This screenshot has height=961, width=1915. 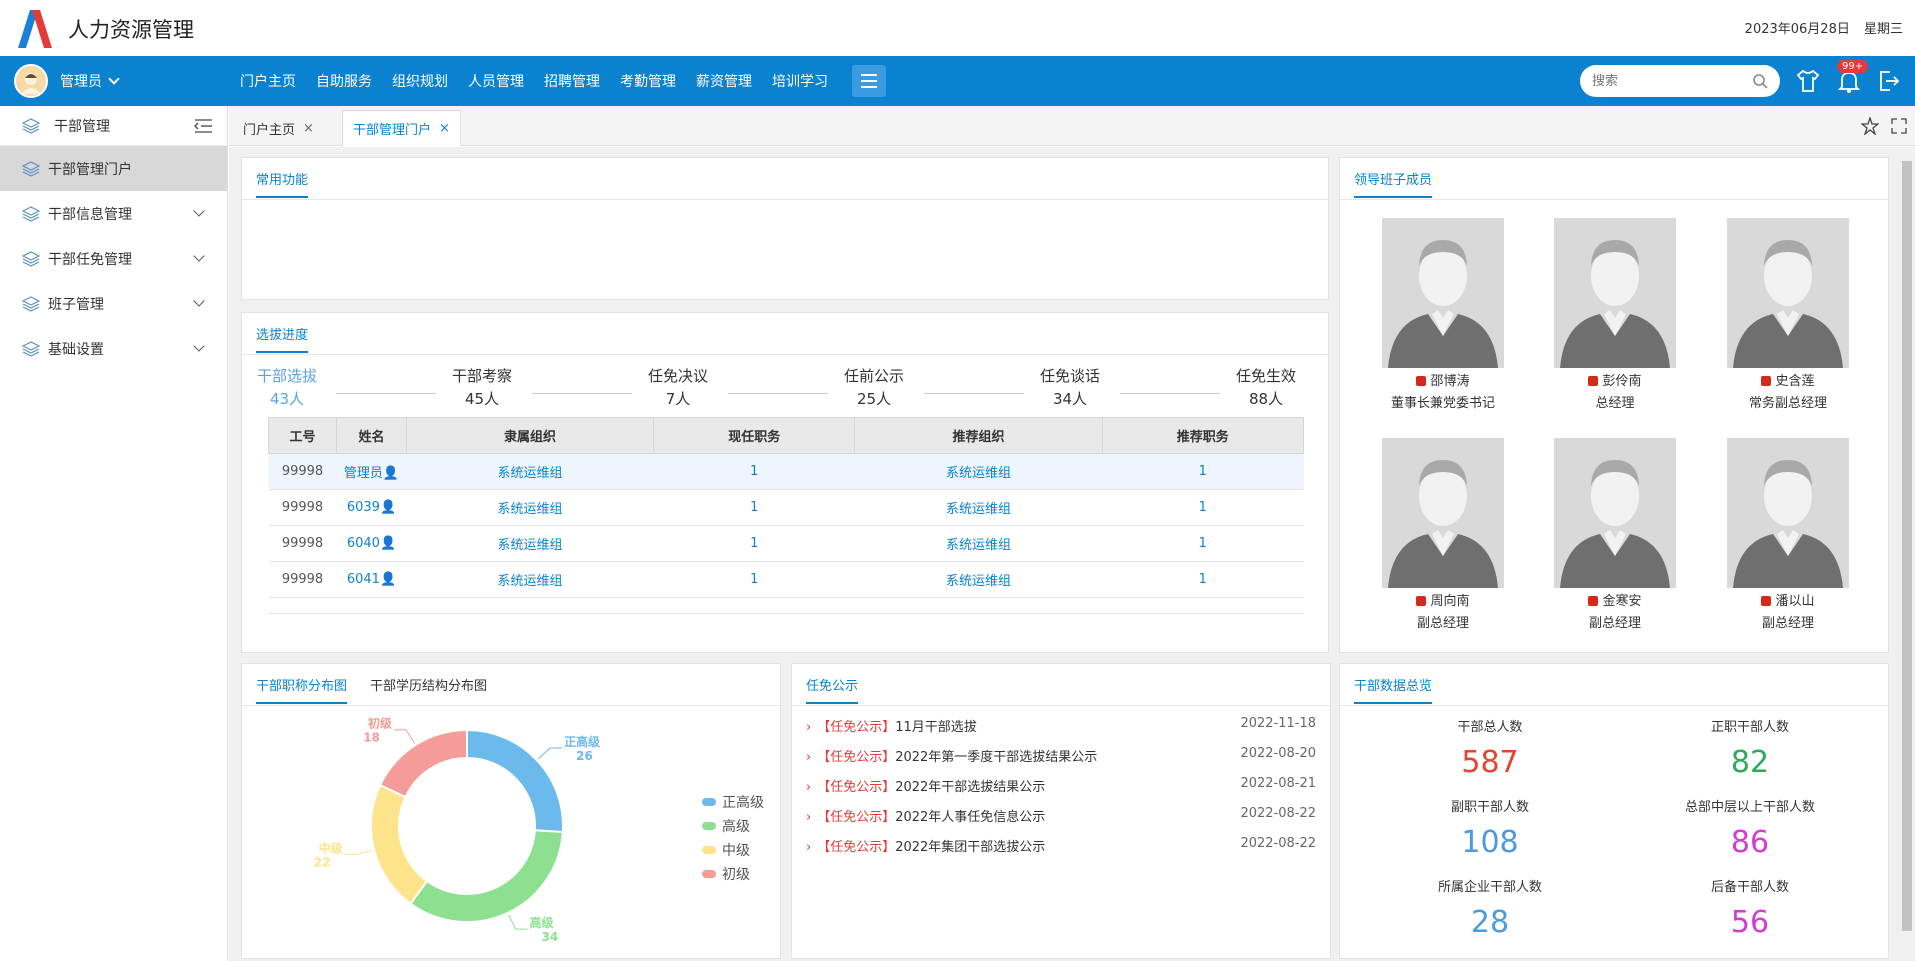 What do you see at coordinates (970, 847) in the screenshot?
I see `notice-title: 2022年集团干部选拔公示` at bounding box center [970, 847].